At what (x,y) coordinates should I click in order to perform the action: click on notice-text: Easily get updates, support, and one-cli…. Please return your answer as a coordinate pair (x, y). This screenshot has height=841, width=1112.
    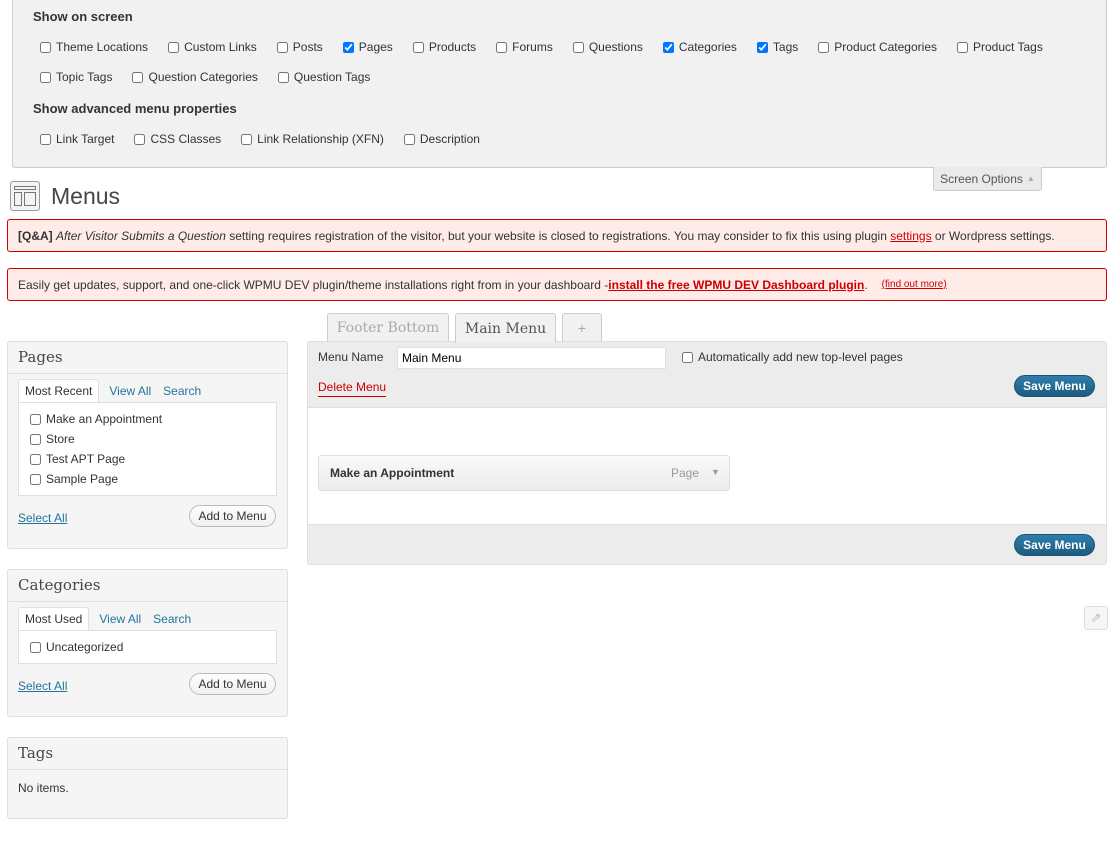
    Looking at the image, I should click on (313, 284).